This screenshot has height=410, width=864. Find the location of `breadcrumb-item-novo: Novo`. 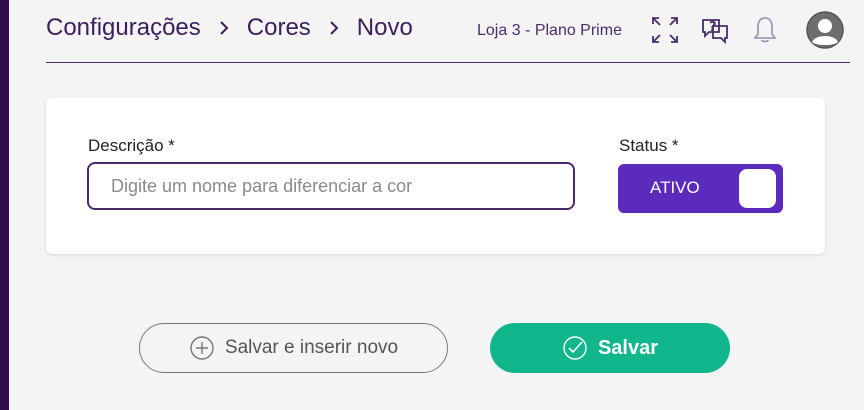

breadcrumb-item-novo: Novo is located at coordinates (384, 27).